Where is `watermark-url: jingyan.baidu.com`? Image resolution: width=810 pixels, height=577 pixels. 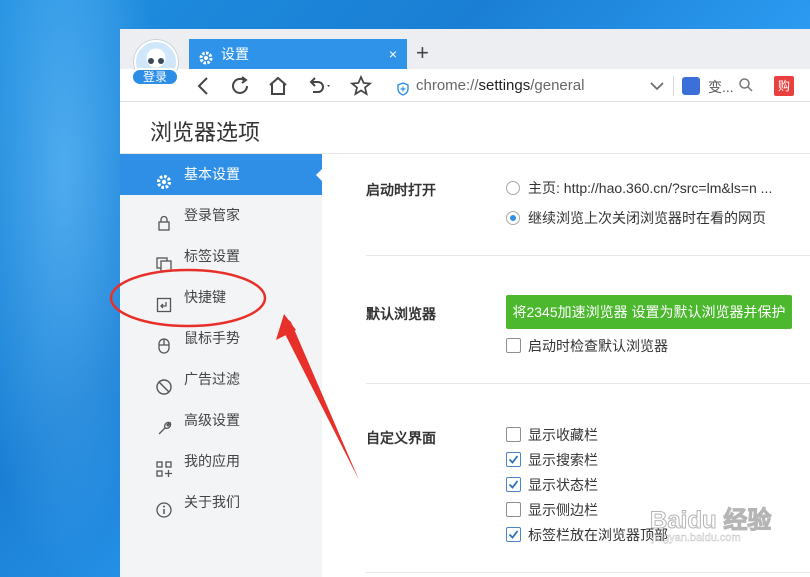 watermark-url: jingyan.baidu.com is located at coordinates (696, 538).